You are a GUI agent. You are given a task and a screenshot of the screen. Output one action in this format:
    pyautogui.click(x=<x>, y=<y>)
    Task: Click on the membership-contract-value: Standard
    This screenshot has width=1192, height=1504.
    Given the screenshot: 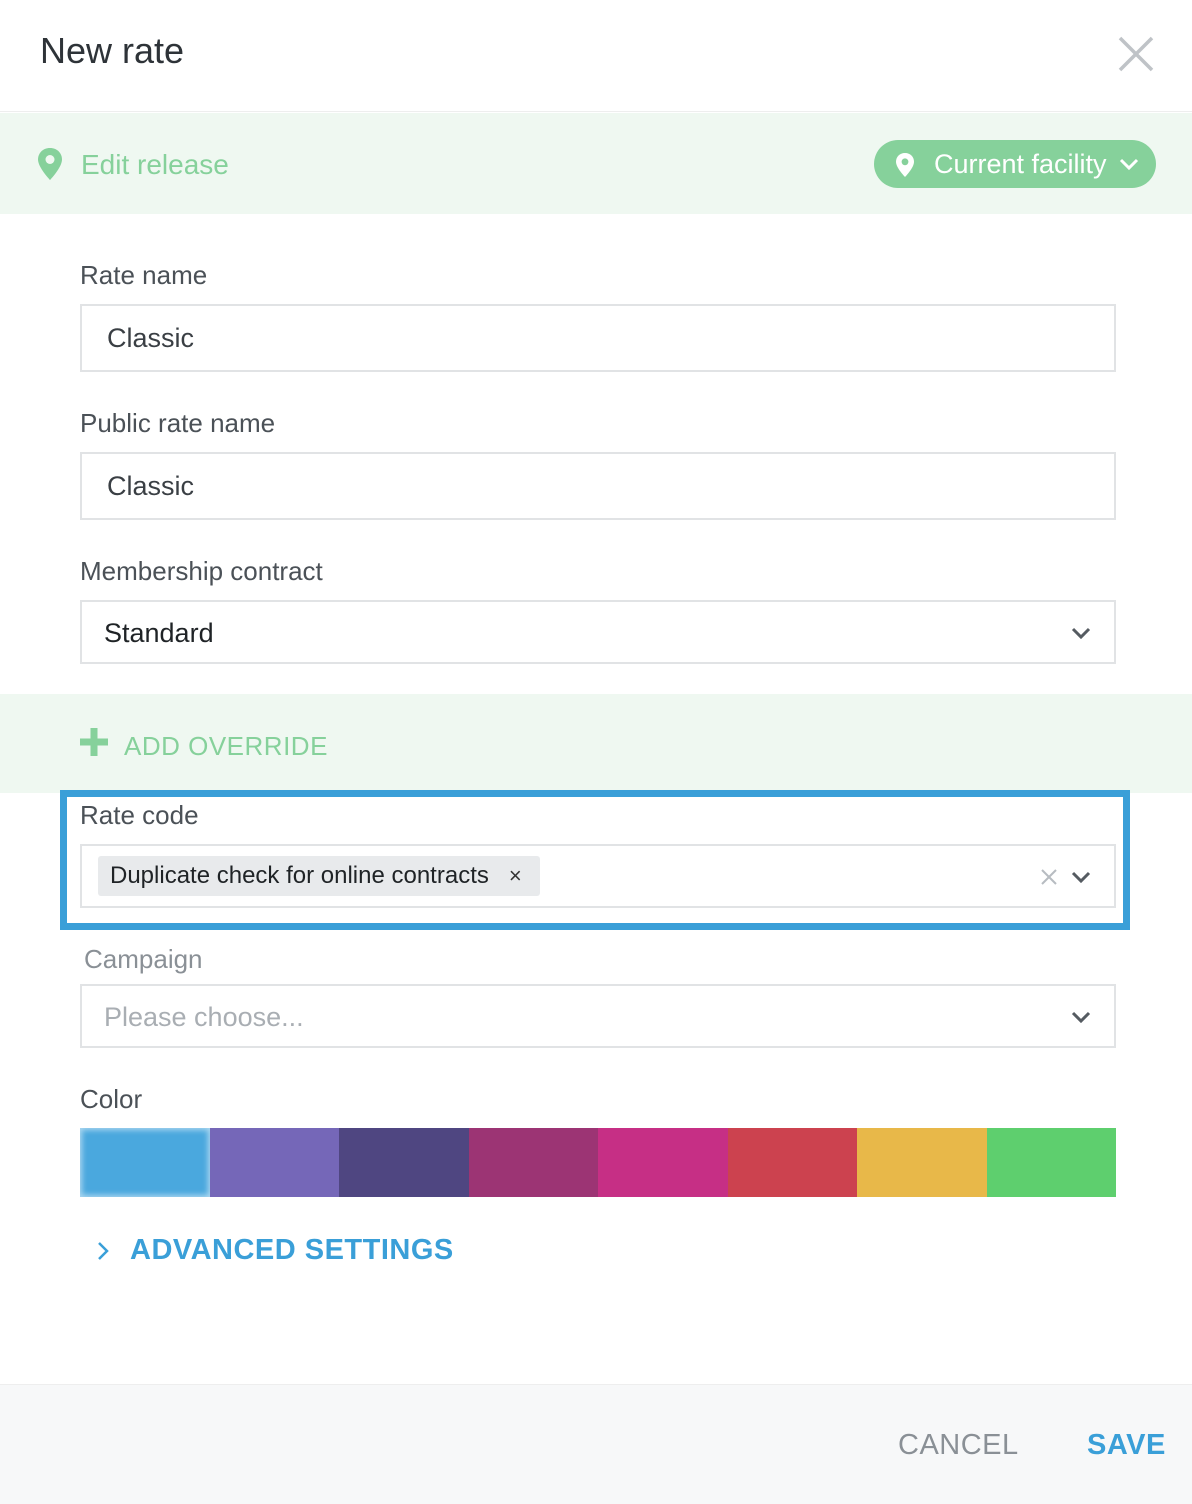 What is the action you would take?
    pyautogui.click(x=159, y=633)
    